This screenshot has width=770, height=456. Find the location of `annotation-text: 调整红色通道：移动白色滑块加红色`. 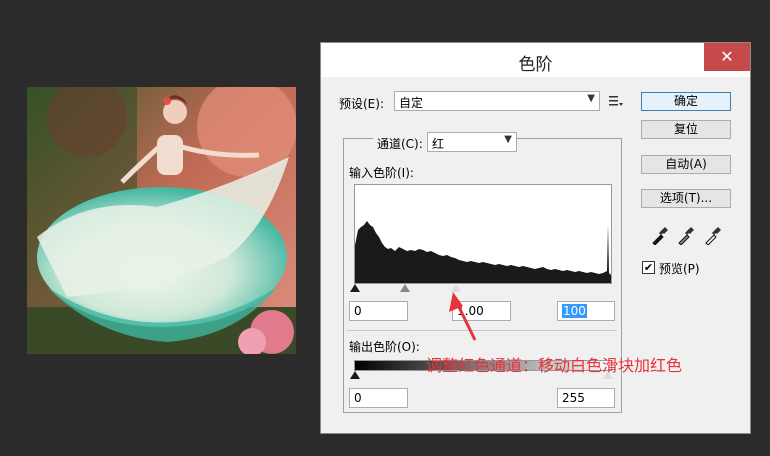

annotation-text: 调整红色通道：移动白色滑块加红色 is located at coordinates (554, 365).